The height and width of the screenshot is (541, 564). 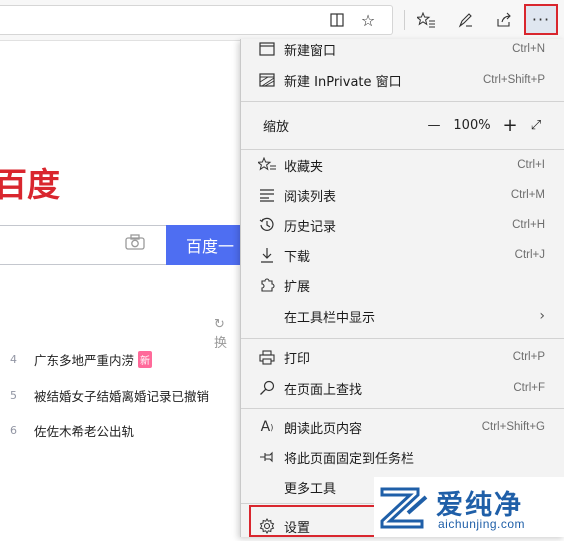 I want to click on menu-item-history: 历史记录 Ctrl+H, so click(x=402, y=225).